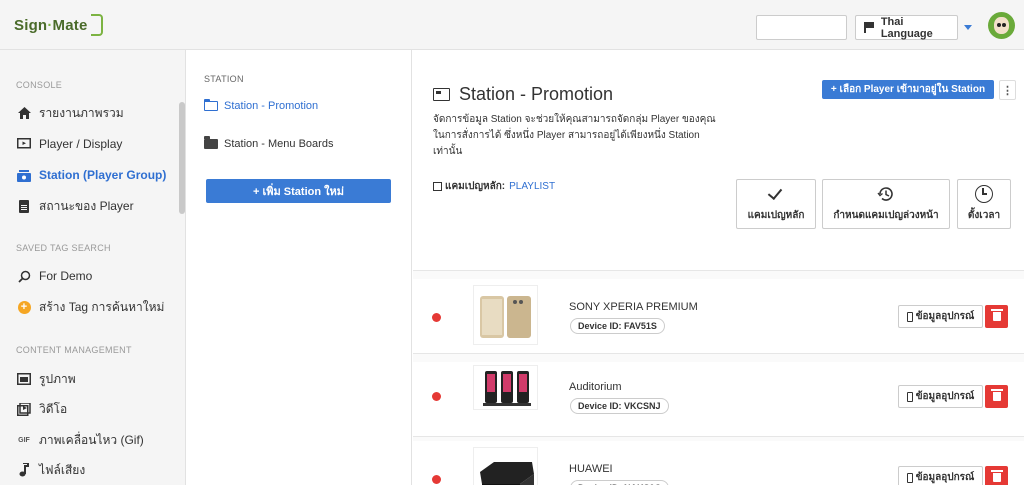 The image size is (1024, 485). What do you see at coordinates (1001, 25) in the screenshot?
I see `avatar` at bounding box center [1001, 25].